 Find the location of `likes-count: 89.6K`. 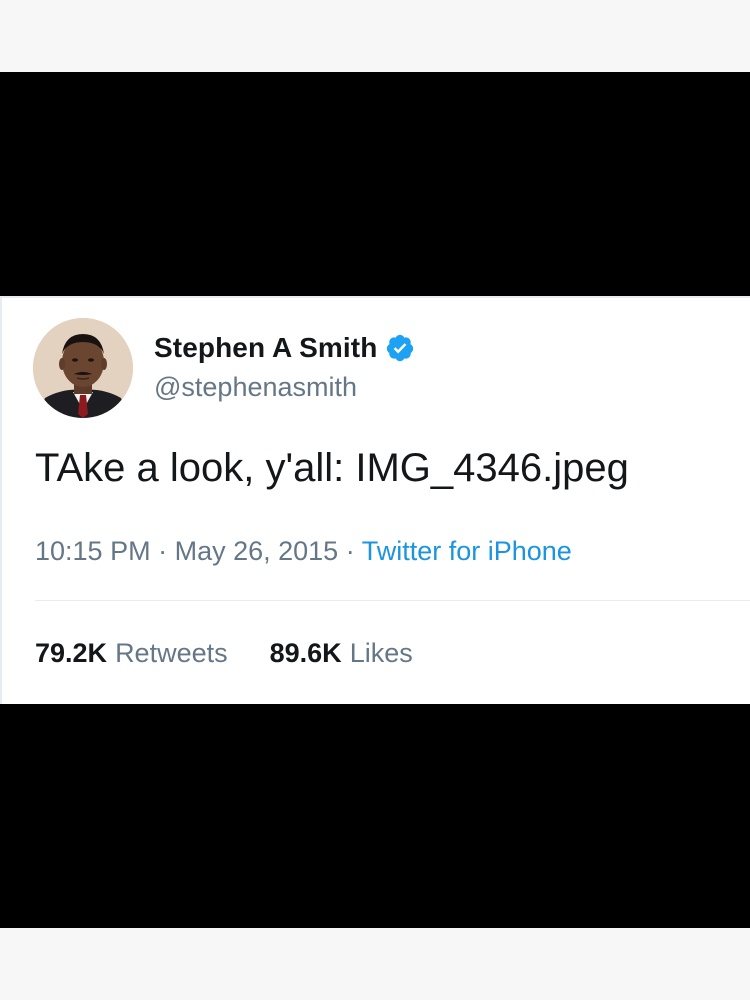

likes-count: 89.6K is located at coordinates (305, 653).